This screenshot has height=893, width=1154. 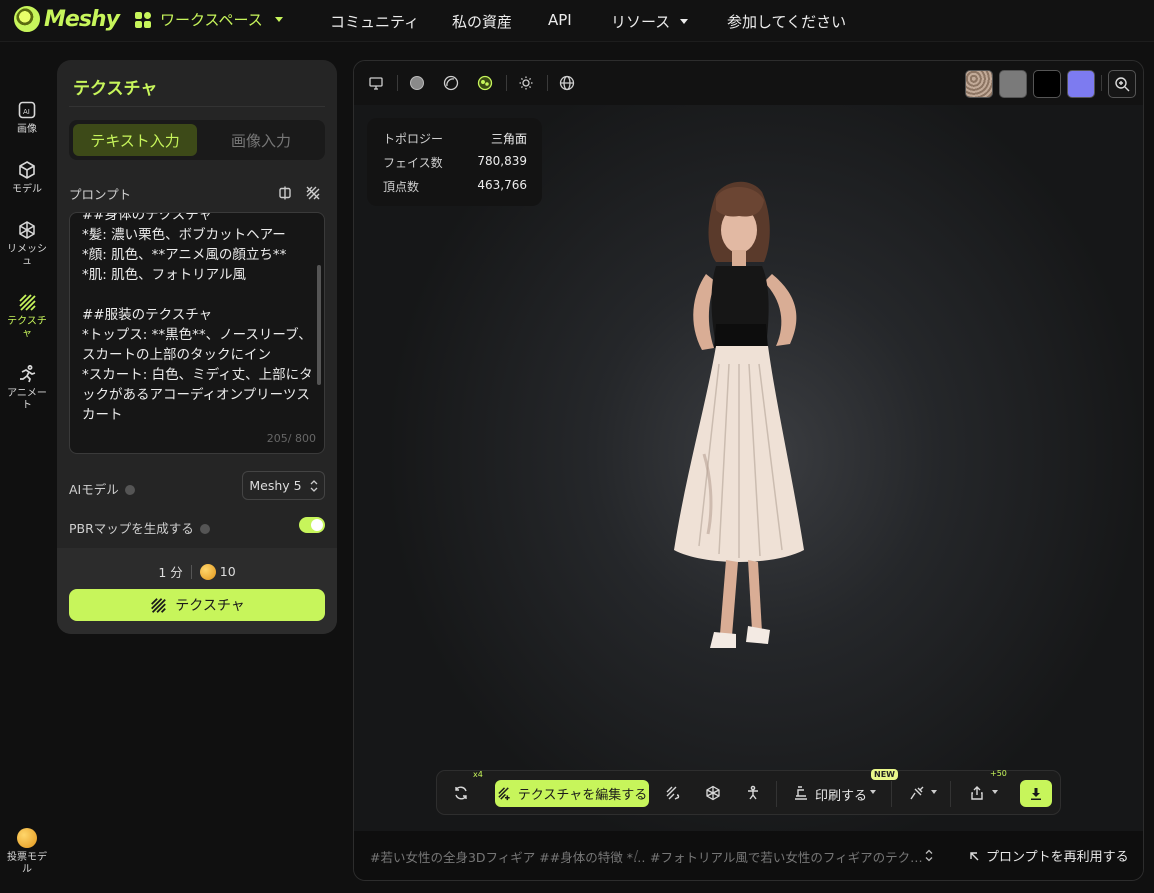 What do you see at coordinates (374, 21) in the screenshot?
I see `nav-community: コミュニティ` at bounding box center [374, 21].